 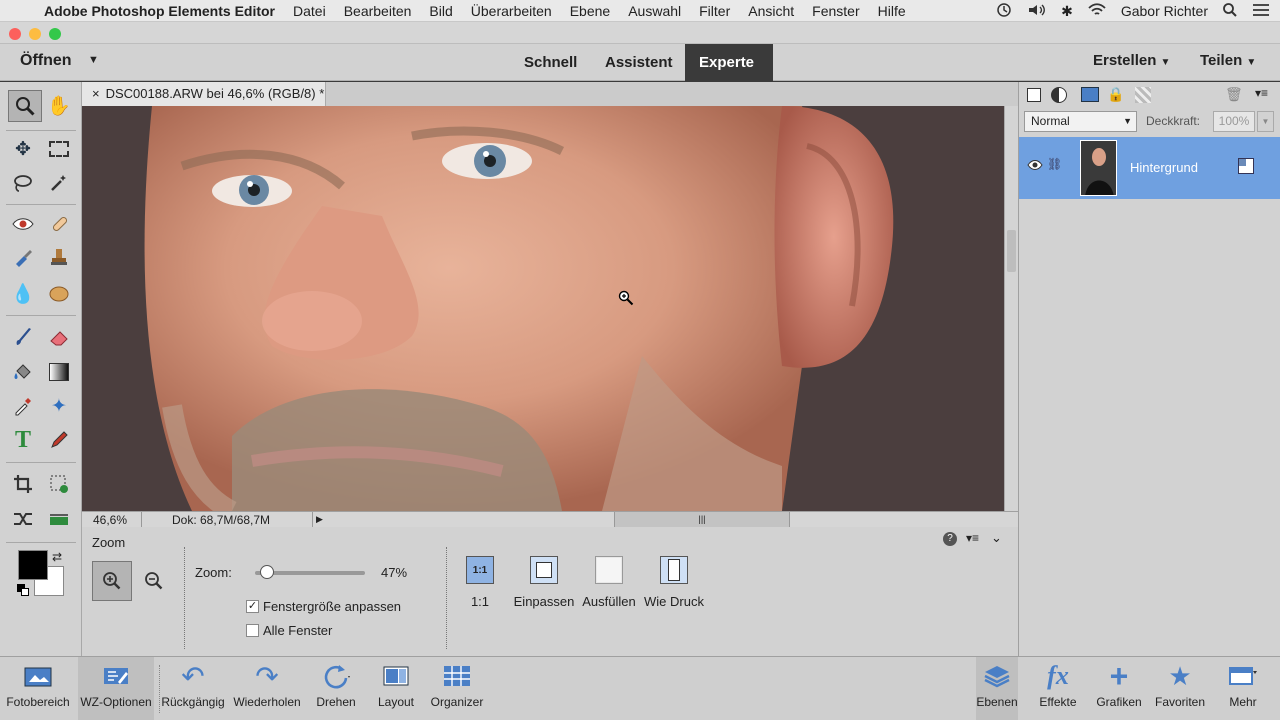 I want to click on zoom-out-mode-button, so click(x=154, y=581).